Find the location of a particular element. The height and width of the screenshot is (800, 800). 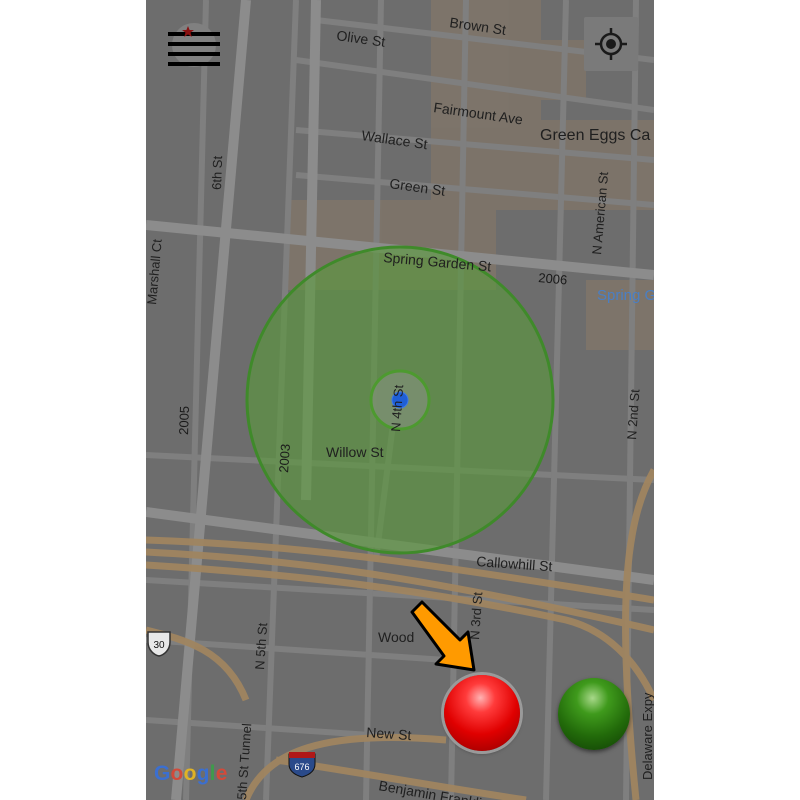

google-logo: Google is located at coordinates (191, 773).